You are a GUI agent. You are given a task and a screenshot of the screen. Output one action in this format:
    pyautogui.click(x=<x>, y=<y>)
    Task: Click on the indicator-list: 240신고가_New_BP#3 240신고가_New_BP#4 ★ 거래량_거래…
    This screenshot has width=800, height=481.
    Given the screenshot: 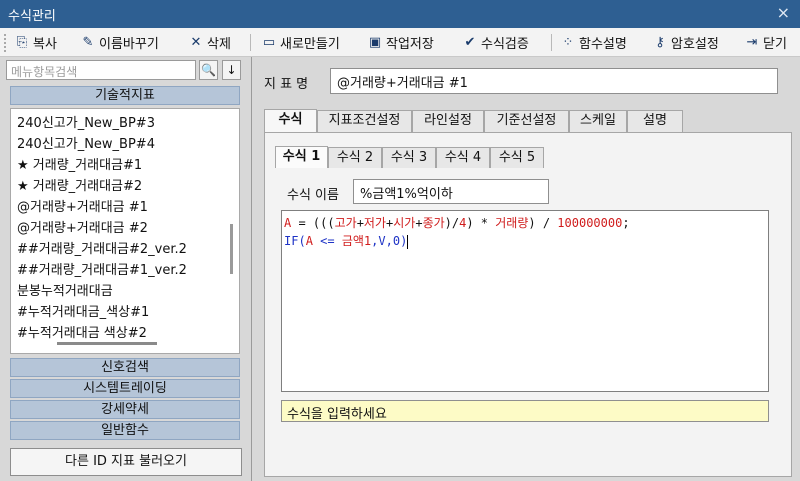 What is the action you would take?
    pyautogui.click(x=125, y=231)
    